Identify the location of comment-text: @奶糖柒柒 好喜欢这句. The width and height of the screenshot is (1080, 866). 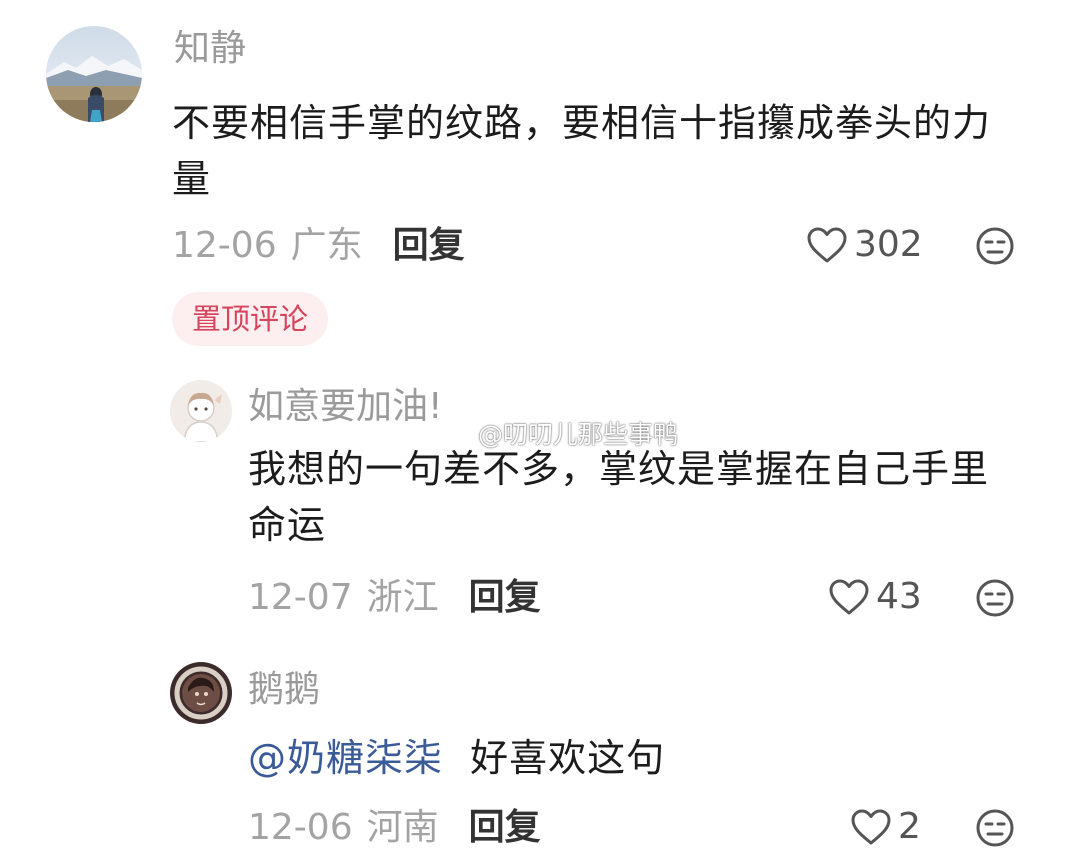
(633, 758).